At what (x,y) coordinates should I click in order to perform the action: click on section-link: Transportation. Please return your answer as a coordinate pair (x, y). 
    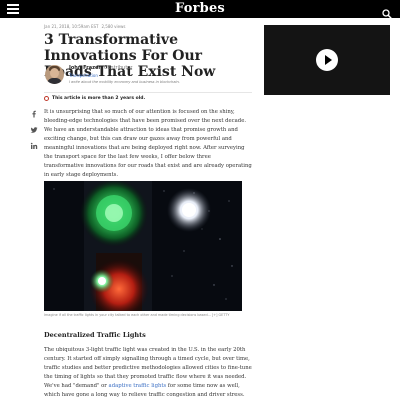
    Looking at the image, I should click on (124, 75).